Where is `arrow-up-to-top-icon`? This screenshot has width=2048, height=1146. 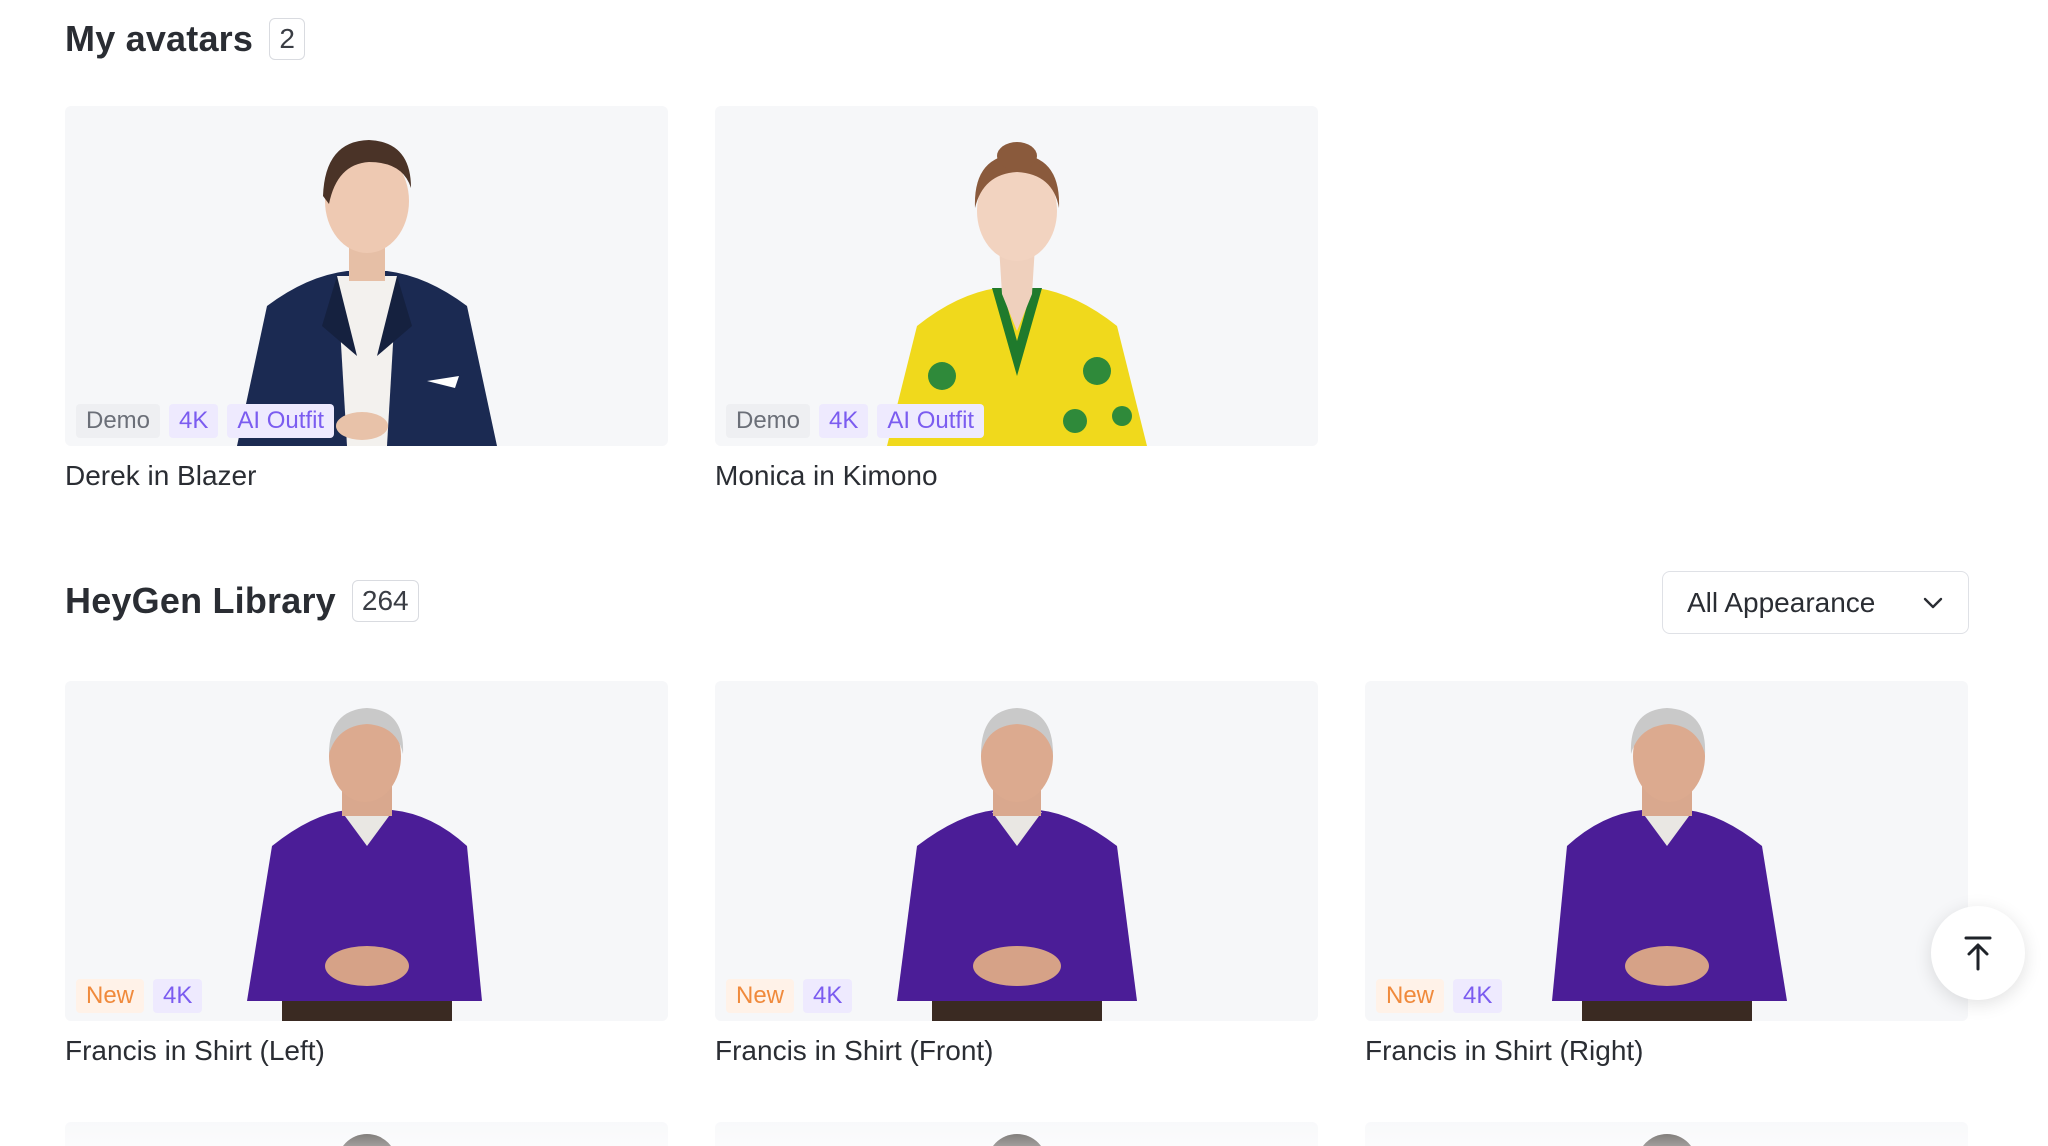 arrow-up-to-top-icon is located at coordinates (1978, 953).